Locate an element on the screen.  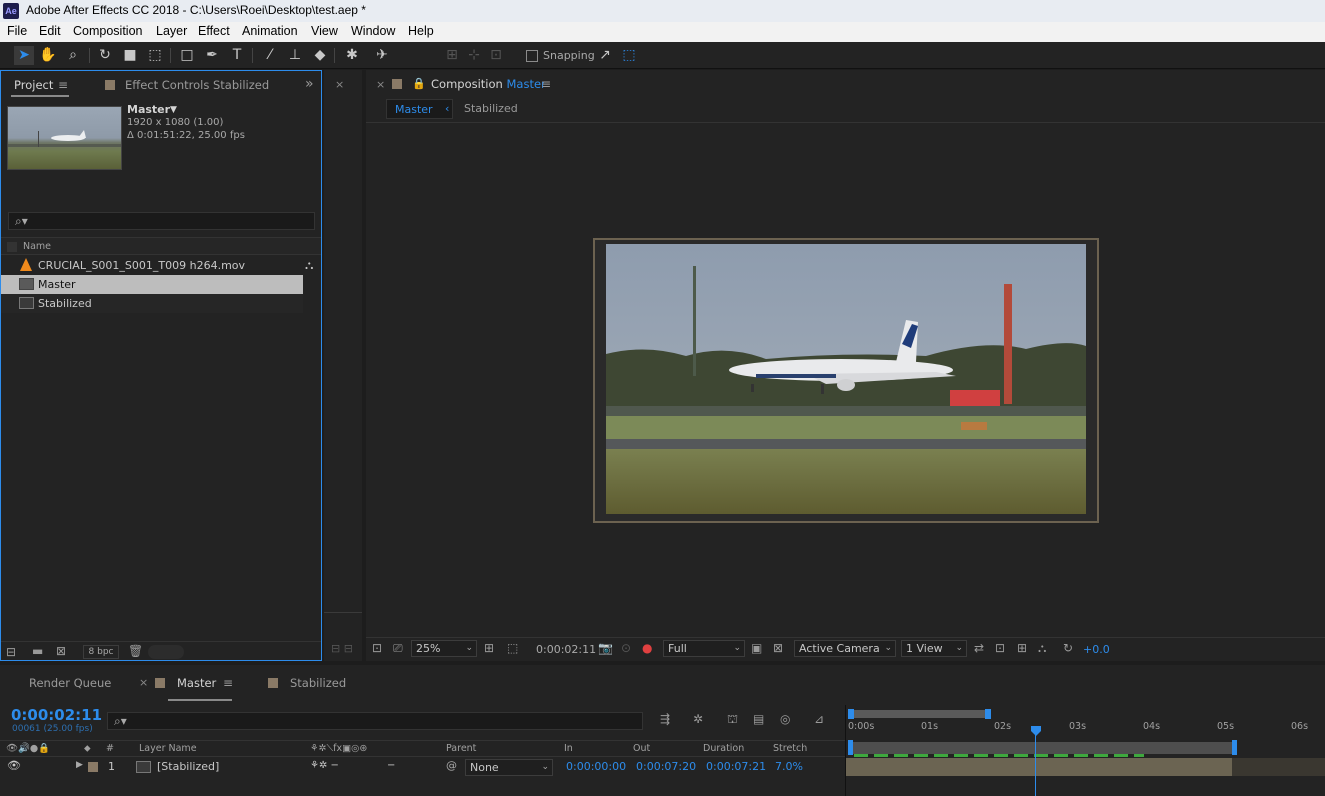
current-time-display: 0:00:02:11 is located at coordinates (566, 649).